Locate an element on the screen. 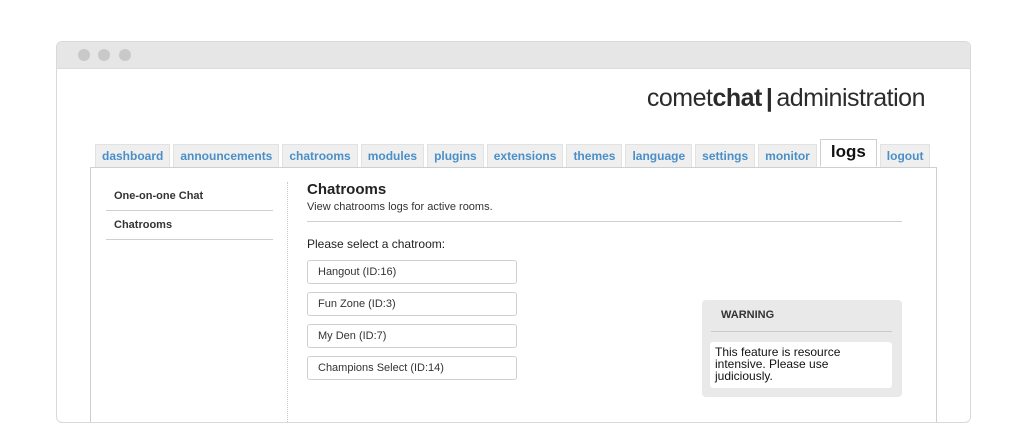 This screenshot has width=1024, height=423. sidebar: One-on-one Chat Chatrooms is located at coordinates (189, 211).